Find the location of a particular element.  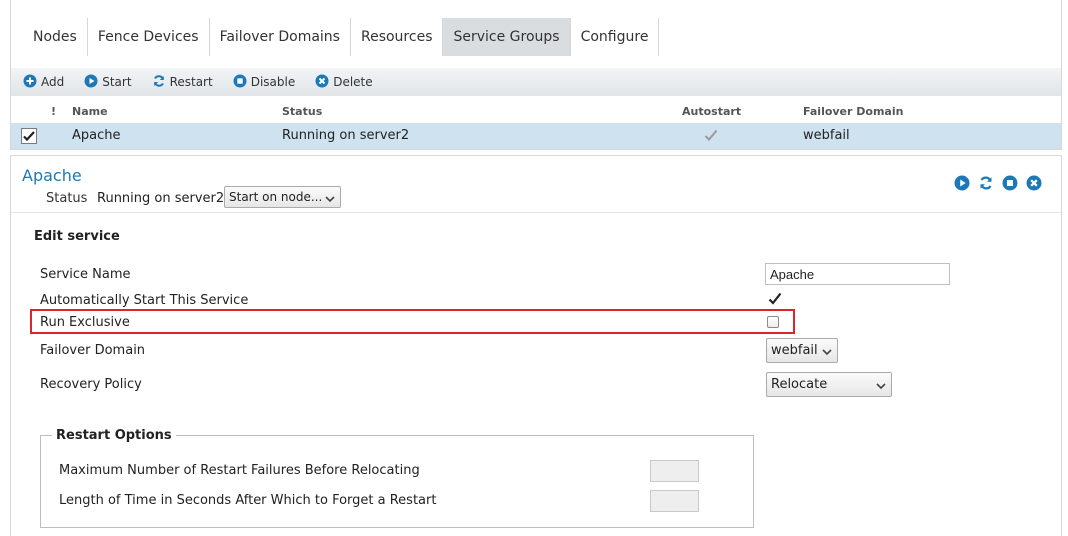

restart-button: Restart is located at coordinates (182, 82).